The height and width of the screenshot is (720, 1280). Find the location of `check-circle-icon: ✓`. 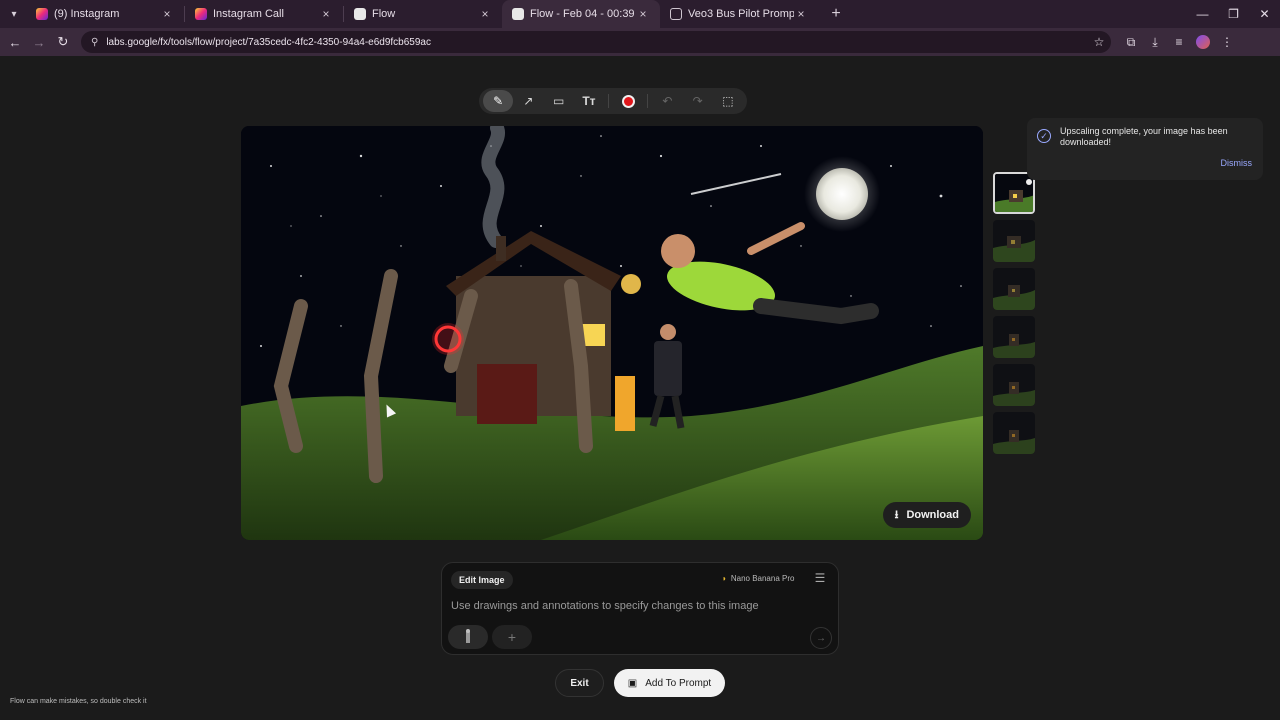

check-circle-icon: ✓ is located at coordinates (1044, 136).